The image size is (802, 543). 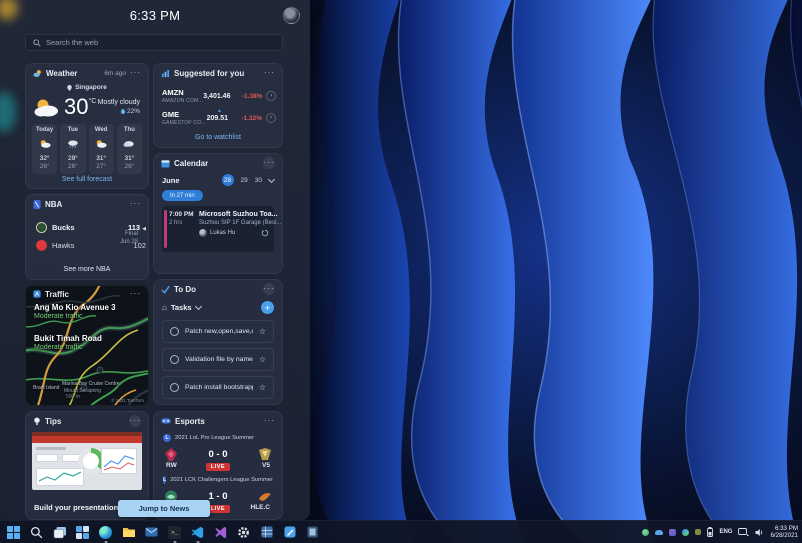 What do you see at coordinates (401, 531) in the screenshot?
I see `taskbar: >_ ENG 6:33 PM 6/28/2021` at bounding box center [401, 531].